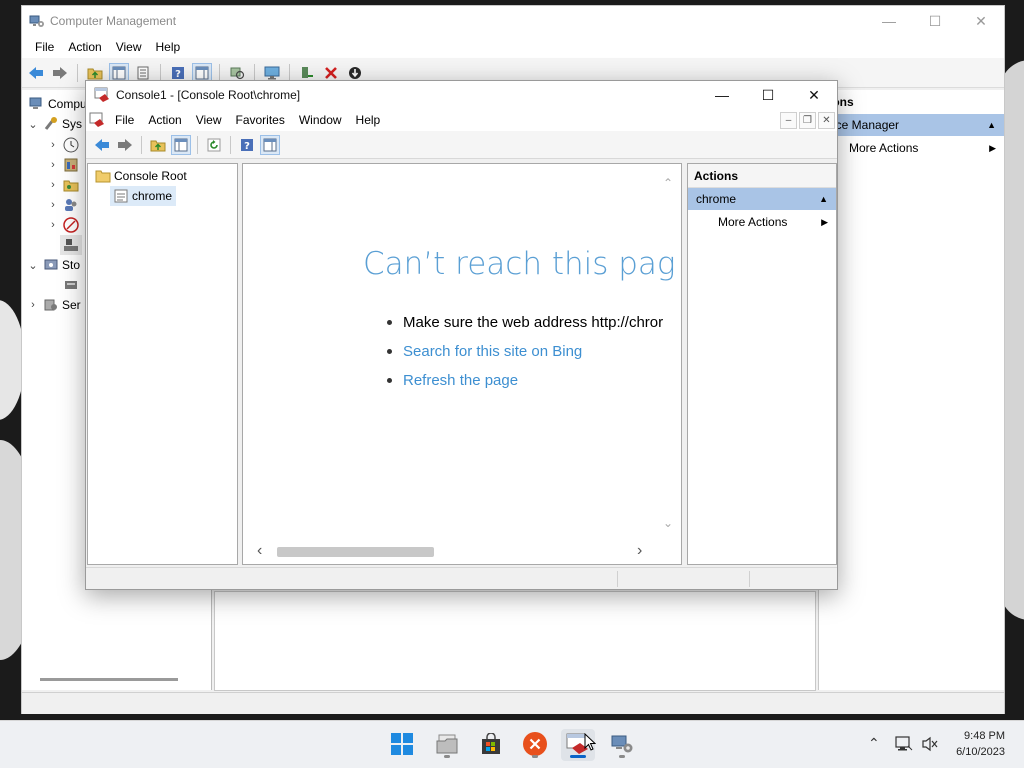 This screenshot has width=1024, height=768. What do you see at coordinates (524, 322) in the screenshot?
I see `suggestion-check-address: Make sure the web address http://chror` at bounding box center [524, 322].